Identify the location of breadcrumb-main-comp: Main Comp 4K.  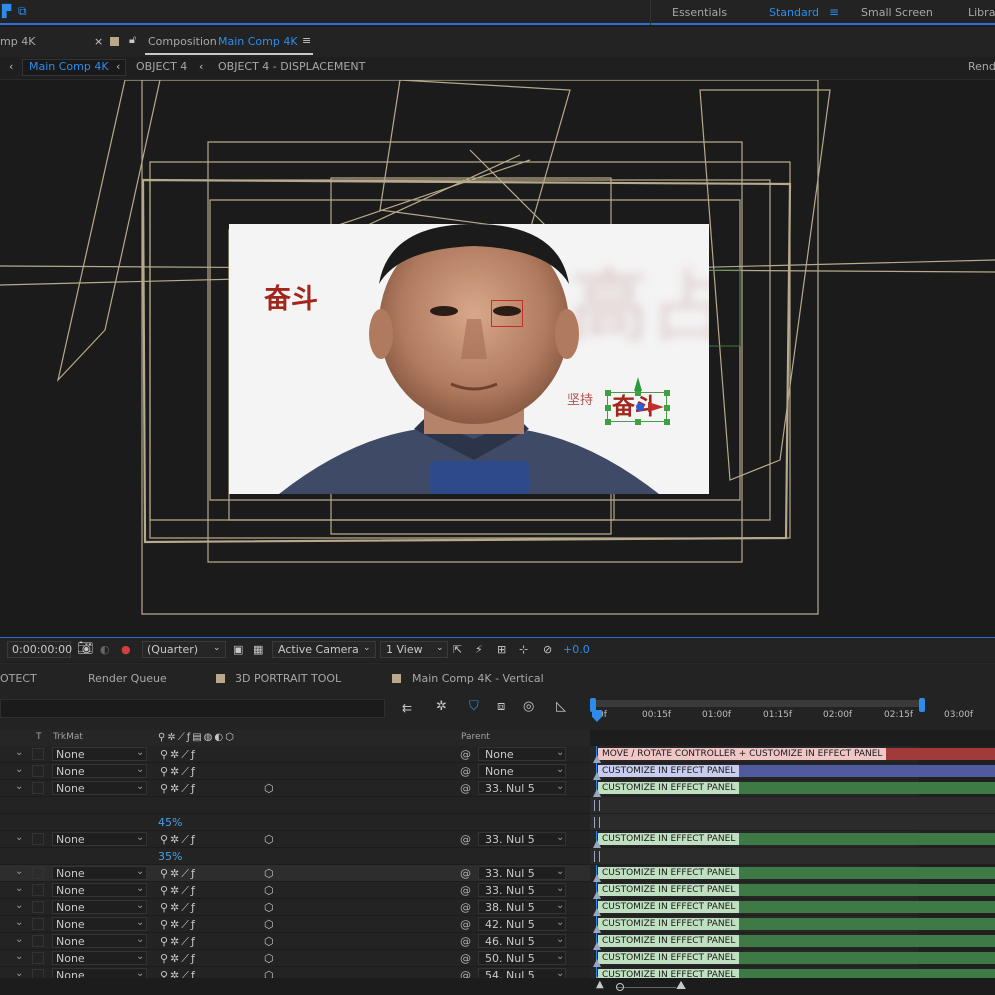
(69, 66).